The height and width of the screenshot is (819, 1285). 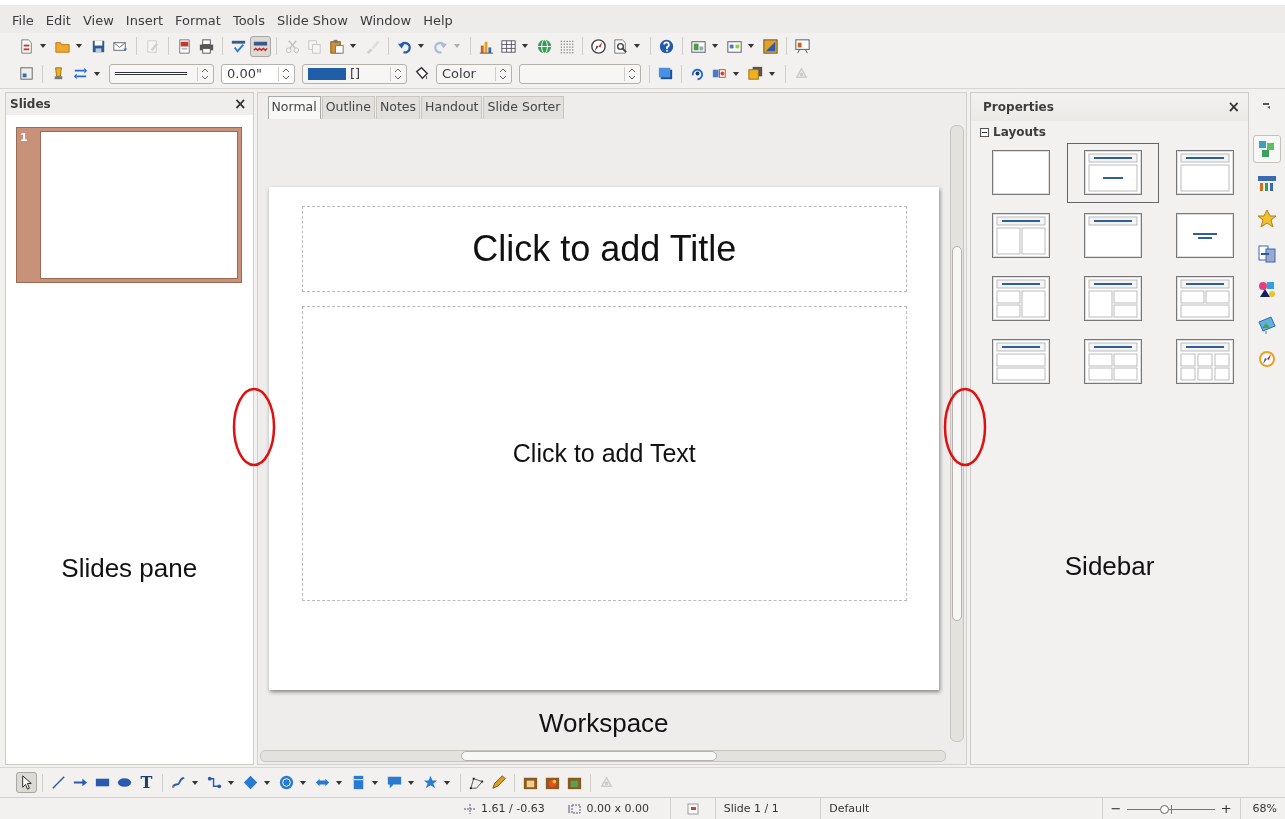 What do you see at coordinates (248, 20) in the screenshot?
I see `menu-item: Tools` at bounding box center [248, 20].